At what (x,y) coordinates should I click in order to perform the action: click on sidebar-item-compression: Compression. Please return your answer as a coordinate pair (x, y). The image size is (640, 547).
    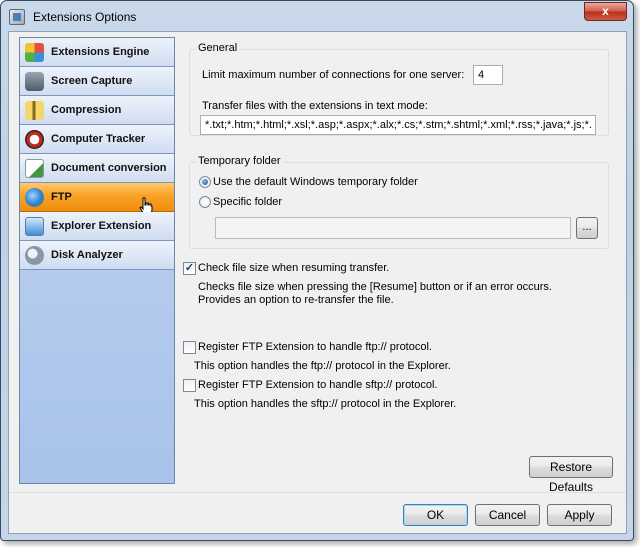
    Looking at the image, I should click on (97, 110).